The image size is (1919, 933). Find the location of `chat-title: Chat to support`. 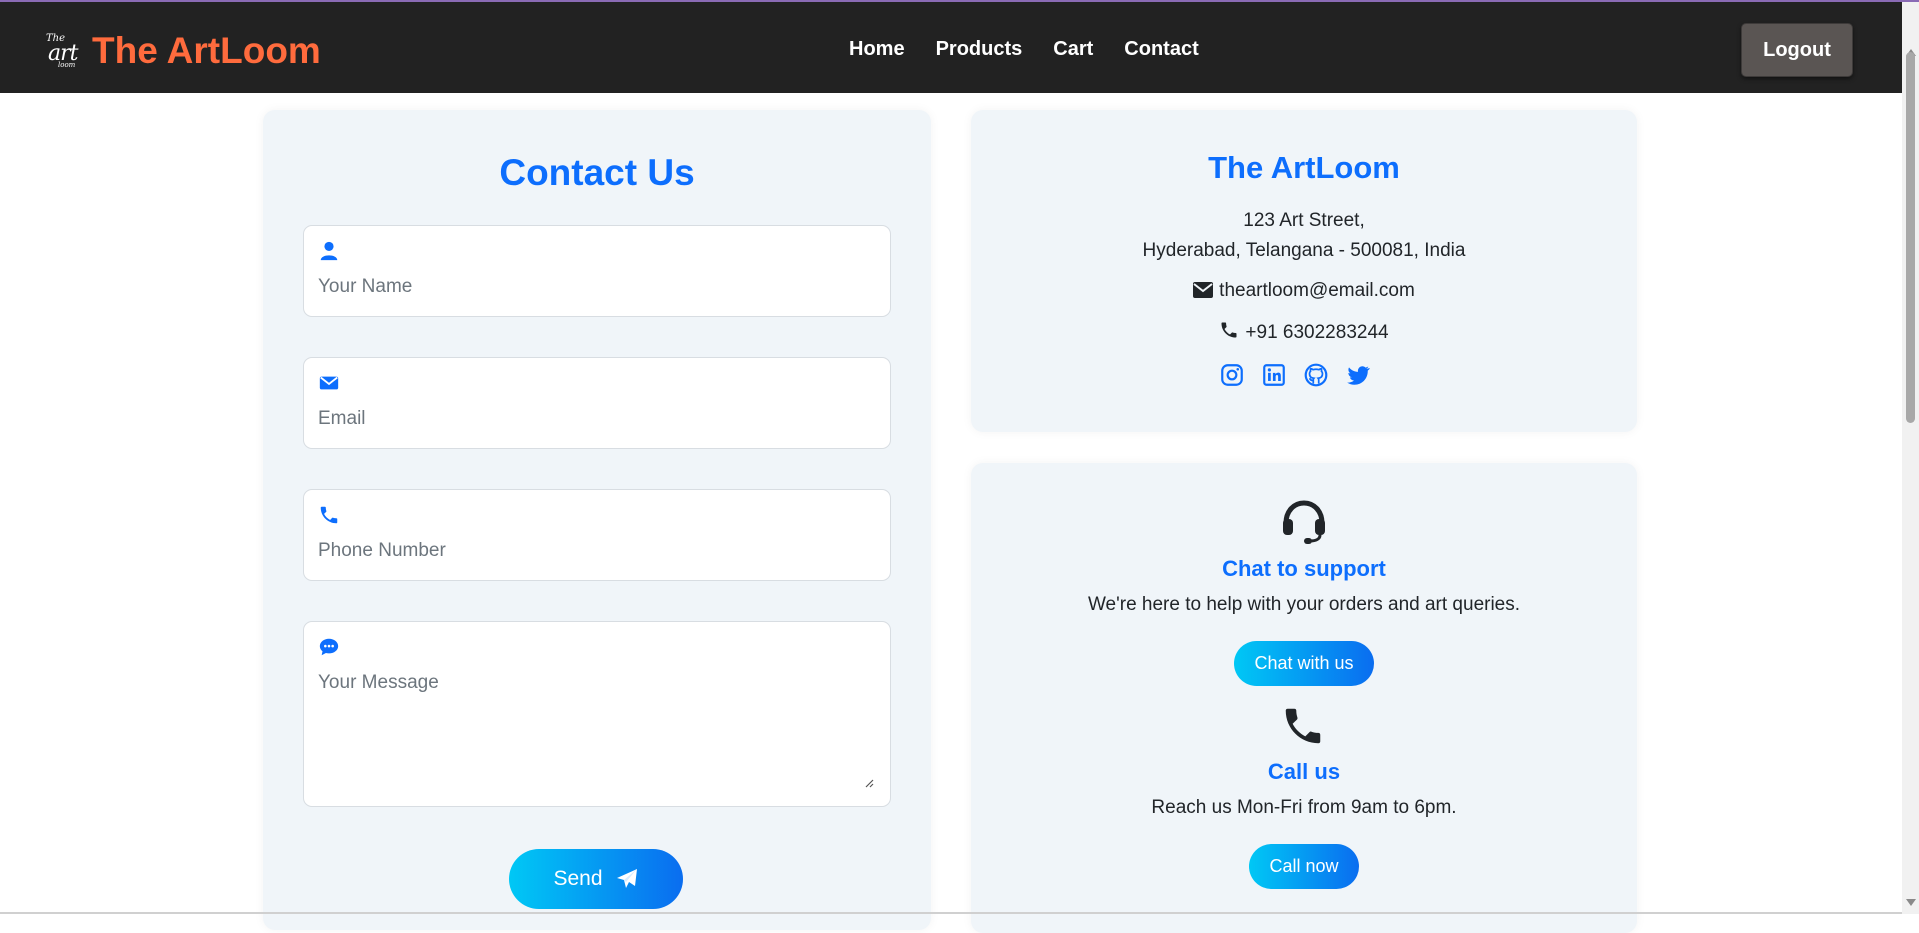

chat-title: Chat to support is located at coordinates (1304, 568).